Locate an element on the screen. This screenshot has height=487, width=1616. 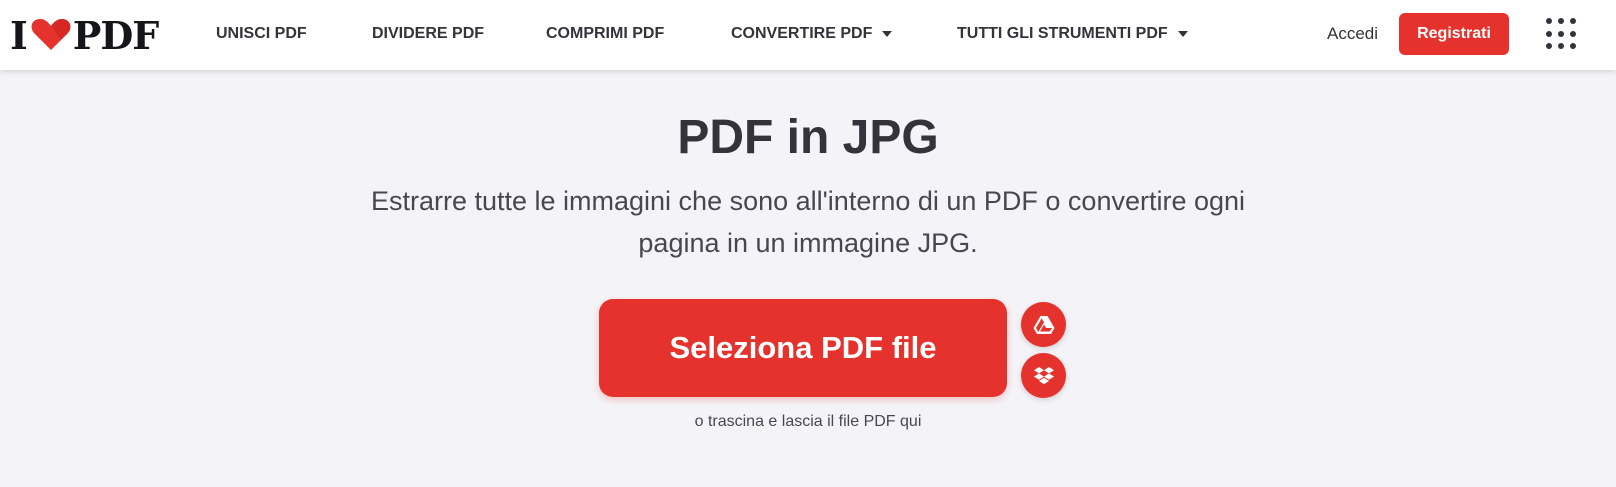
nav-comprimi-pdf: COMPRIMI PDF is located at coordinates (605, 34).